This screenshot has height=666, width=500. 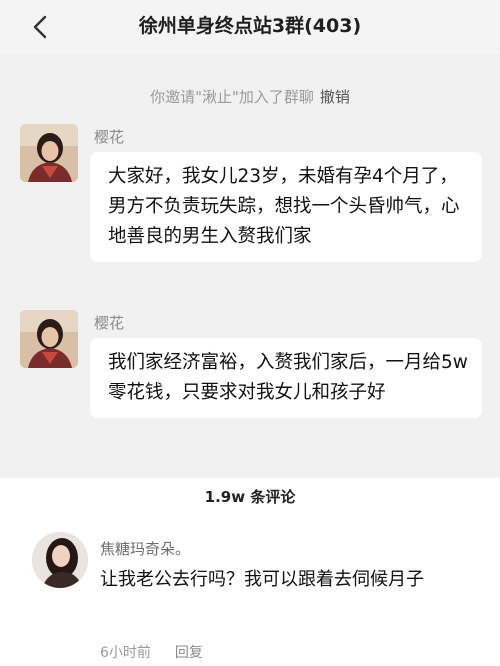 What do you see at coordinates (151, 652) in the screenshot?
I see `comment-meta: 6小时前 回复` at bounding box center [151, 652].